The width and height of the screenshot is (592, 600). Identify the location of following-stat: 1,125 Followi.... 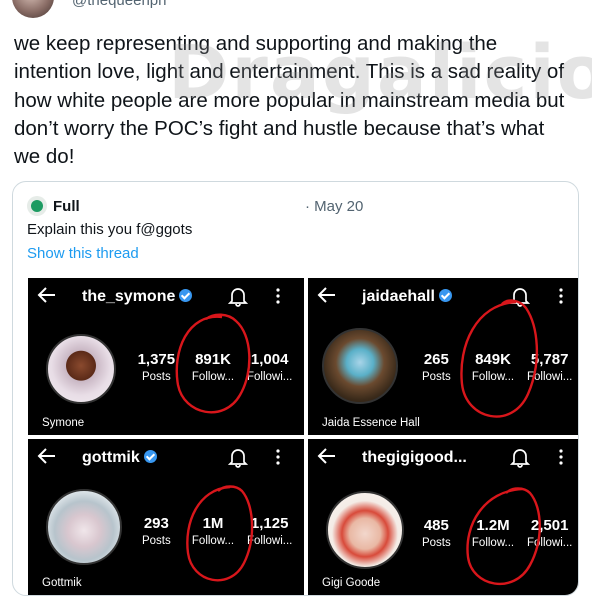
(269, 531).